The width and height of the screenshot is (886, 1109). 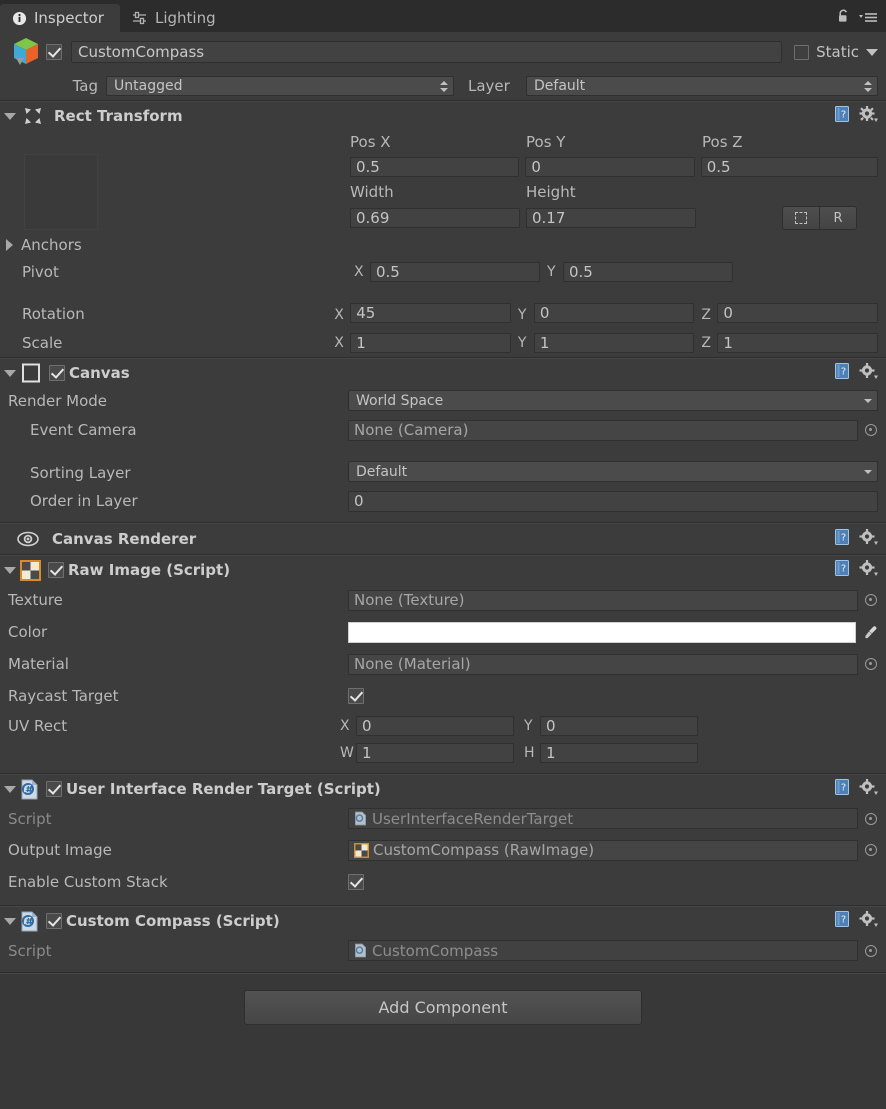 I want to click on add-component-area: Add Component, so click(x=443, y=999).